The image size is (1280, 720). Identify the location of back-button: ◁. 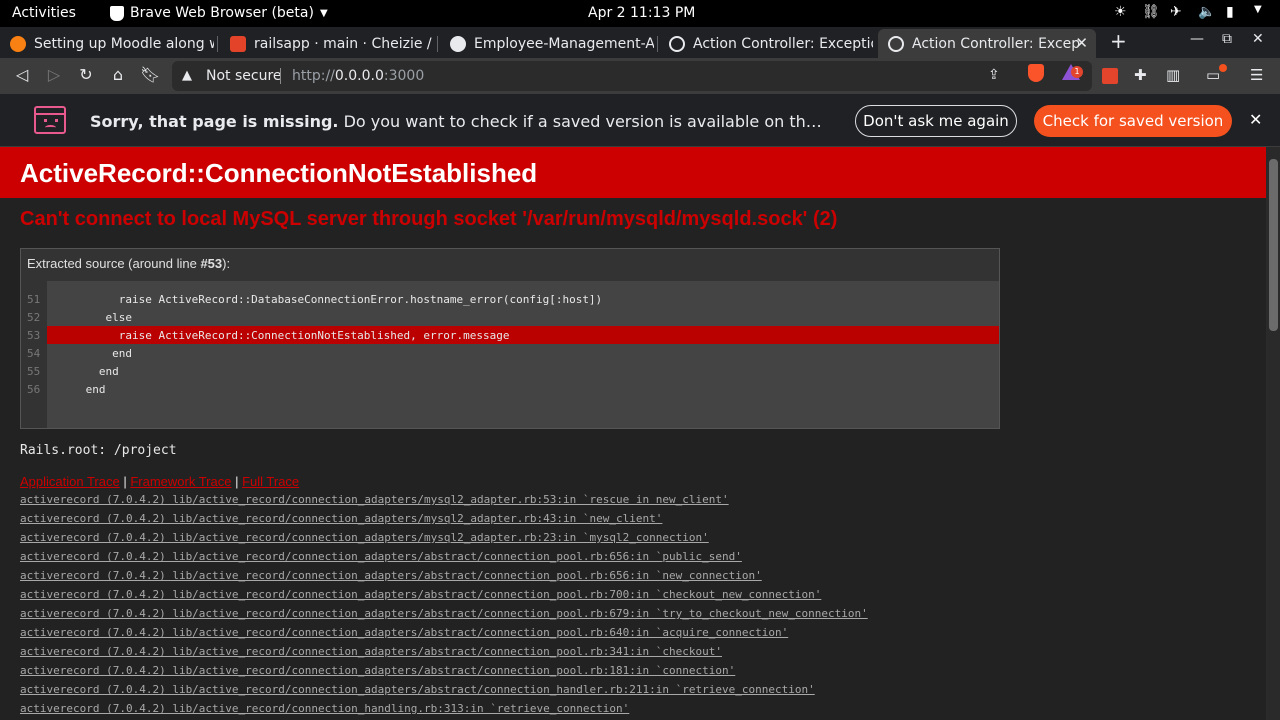
(22, 74).